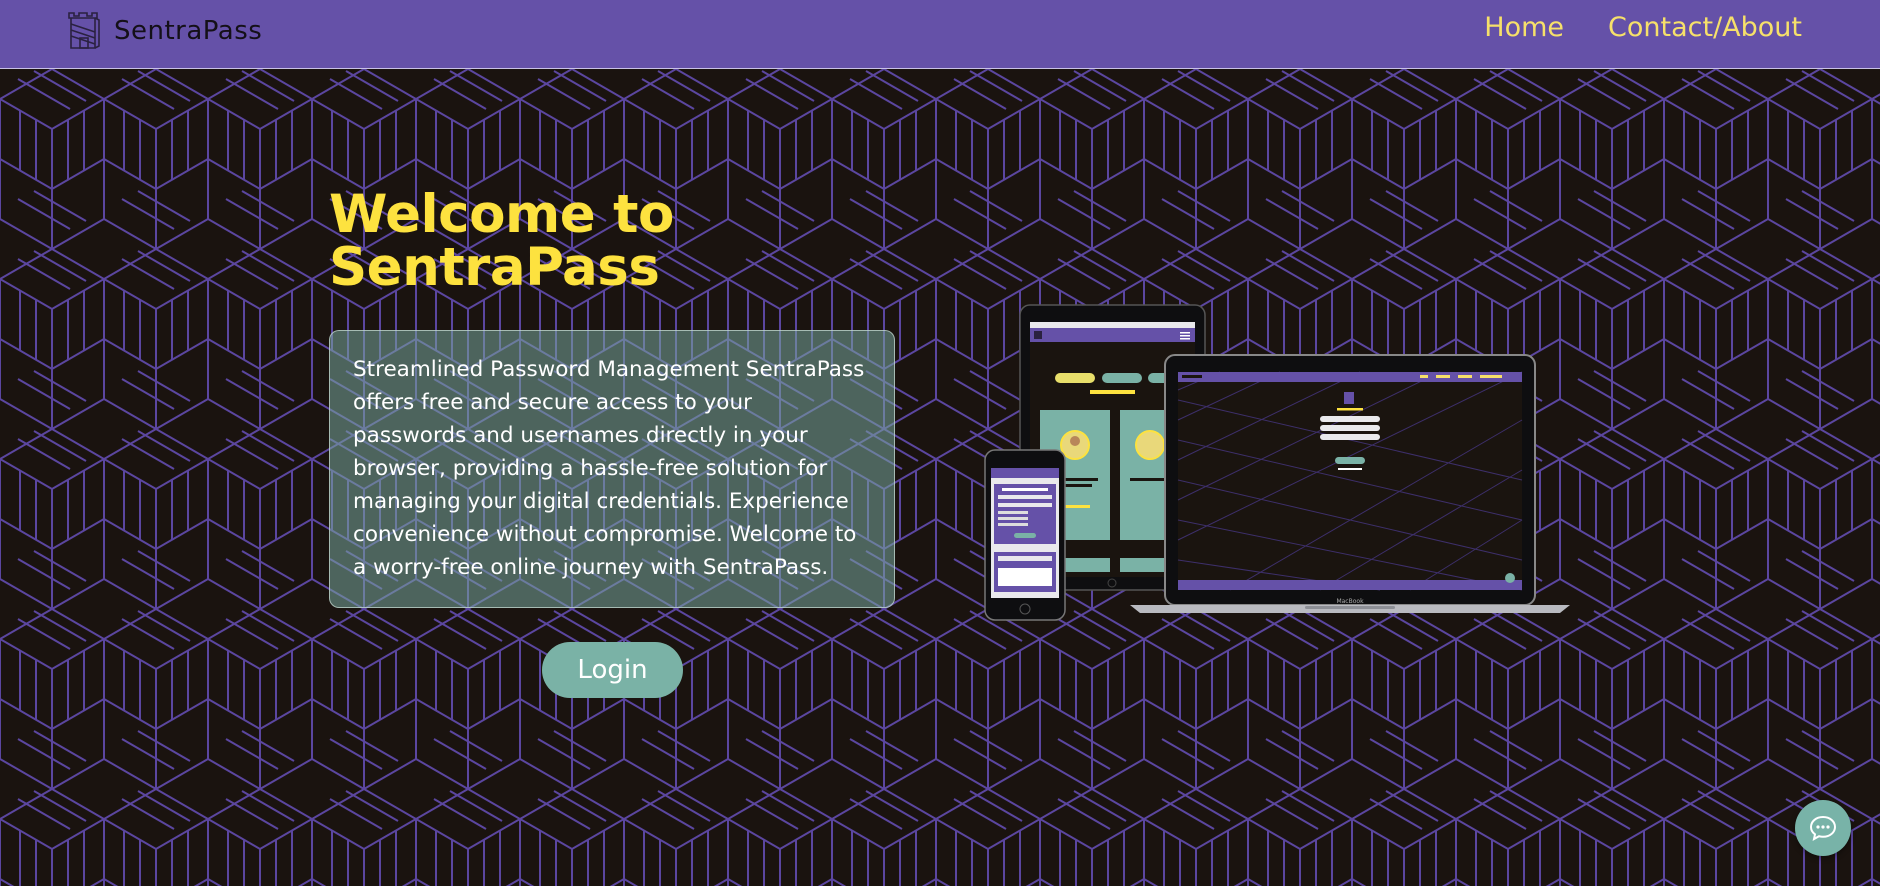  What do you see at coordinates (494, 267) in the screenshot?
I see `hero-title-line2: SentraPass` at bounding box center [494, 267].